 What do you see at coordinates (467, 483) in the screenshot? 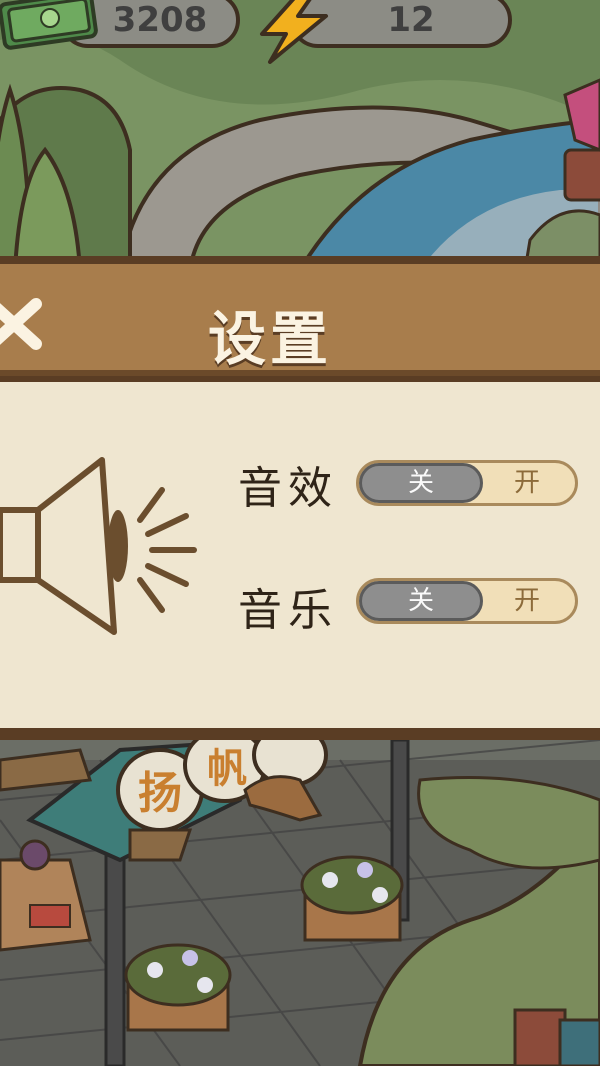
I see `sound-effects-toggle: 关 开` at bounding box center [467, 483].